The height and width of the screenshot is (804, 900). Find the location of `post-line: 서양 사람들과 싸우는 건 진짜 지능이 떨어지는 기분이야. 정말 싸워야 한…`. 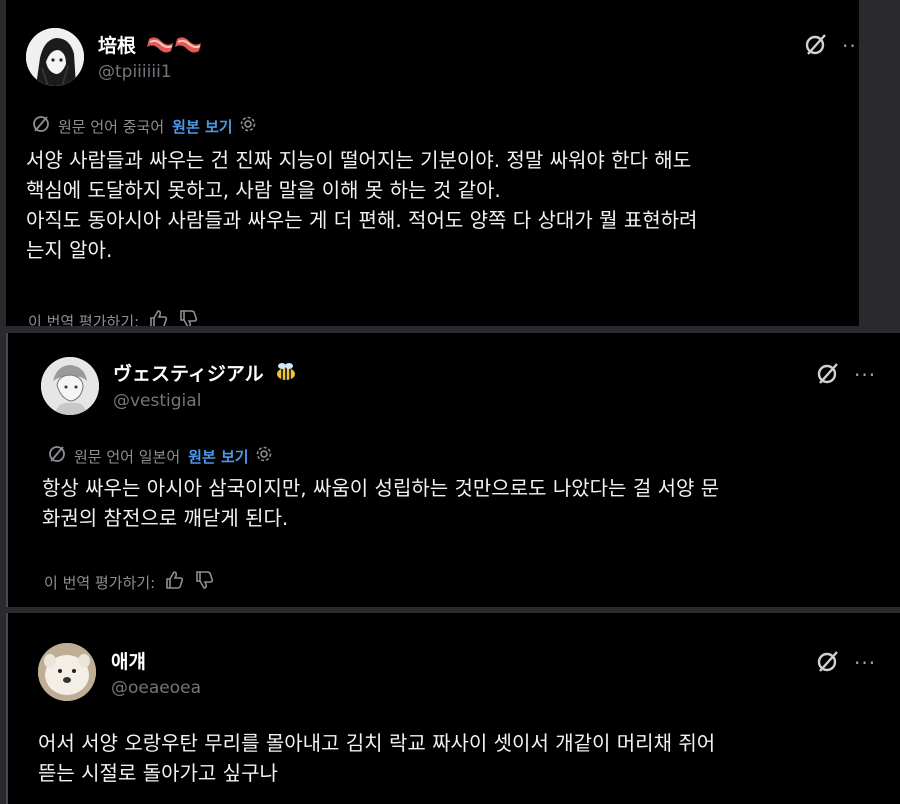

post-line: 서양 사람들과 싸우는 건 진짜 지능이 떨어지는 기분이야. 정말 싸워야 한… is located at coordinates (359, 160).